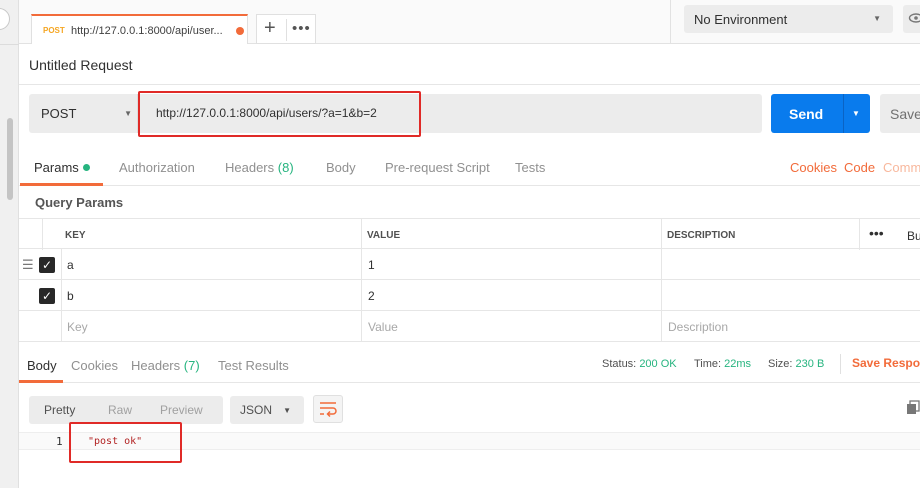 This screenshot has height=488, width=920. I want to click on save-button: Save, so click(900, 113).